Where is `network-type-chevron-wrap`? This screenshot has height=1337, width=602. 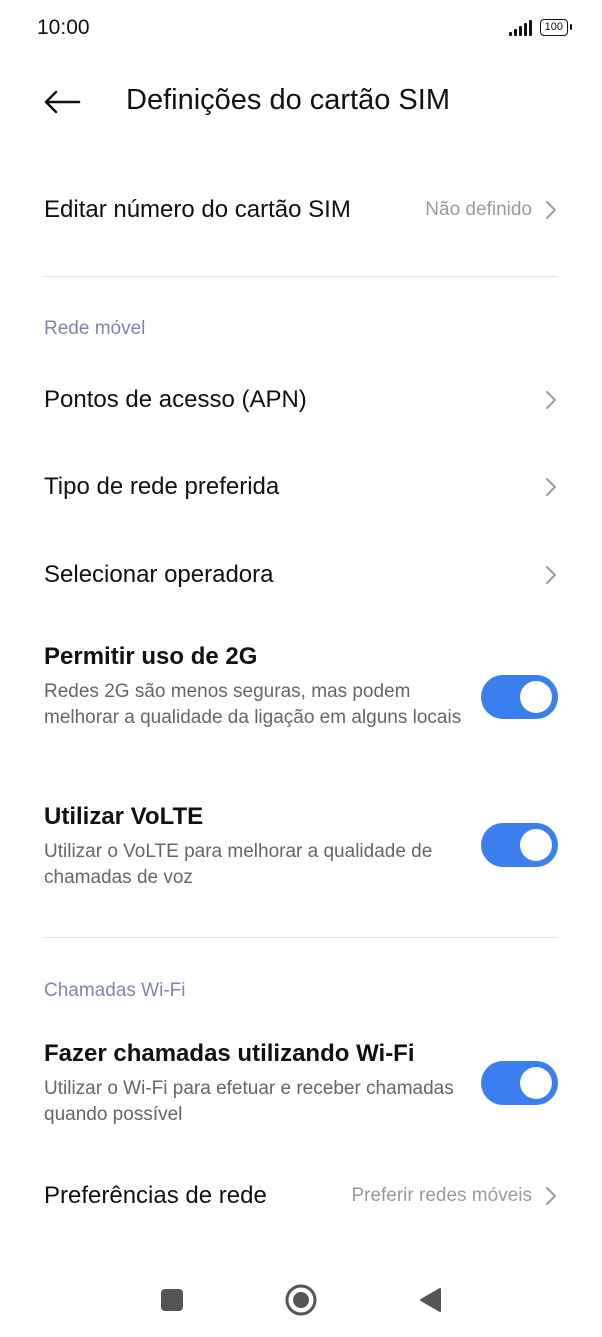 network-type-chevron-wrap is located at coordinates (551, 487).